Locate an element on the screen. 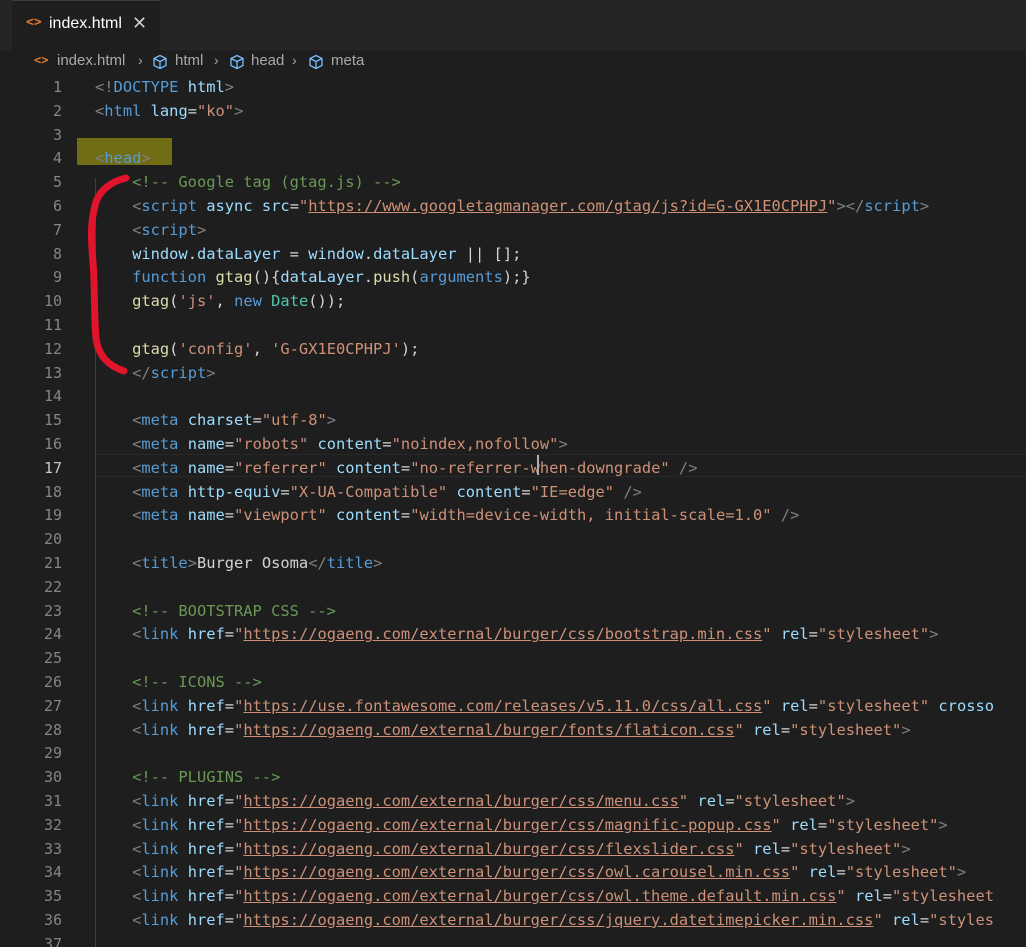 The height and width of the screenshot is (947, 1026). code-token: . is located at coordinates (368, 253).